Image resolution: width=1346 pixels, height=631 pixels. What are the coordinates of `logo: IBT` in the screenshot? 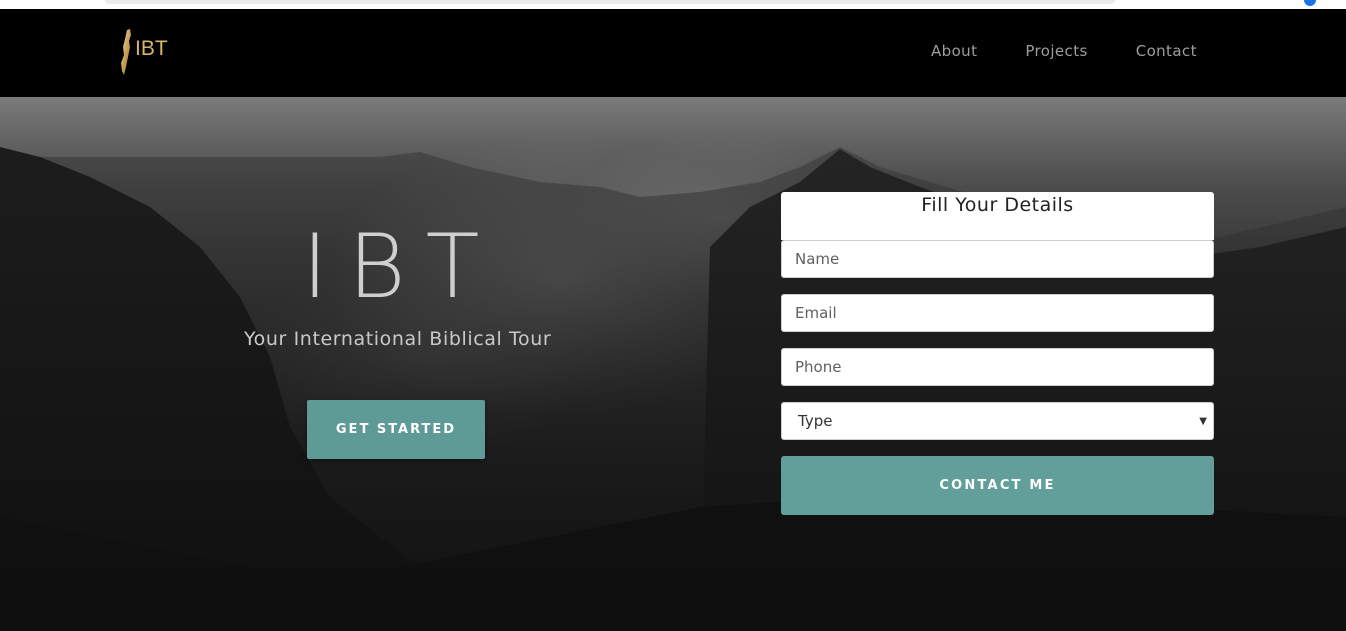 It's located at (148, 53).